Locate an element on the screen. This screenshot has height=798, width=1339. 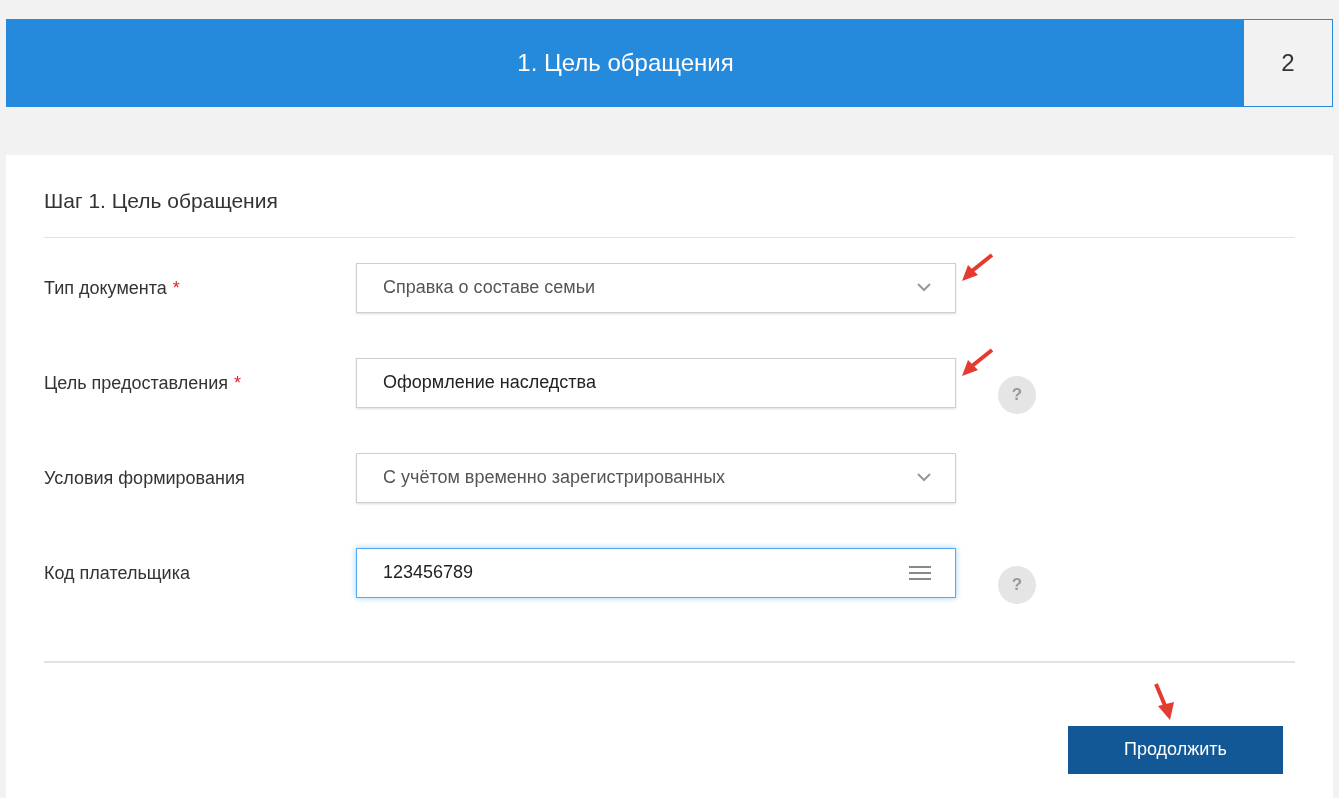
field-label: Код плательщика is located at coordinates (117, 573).